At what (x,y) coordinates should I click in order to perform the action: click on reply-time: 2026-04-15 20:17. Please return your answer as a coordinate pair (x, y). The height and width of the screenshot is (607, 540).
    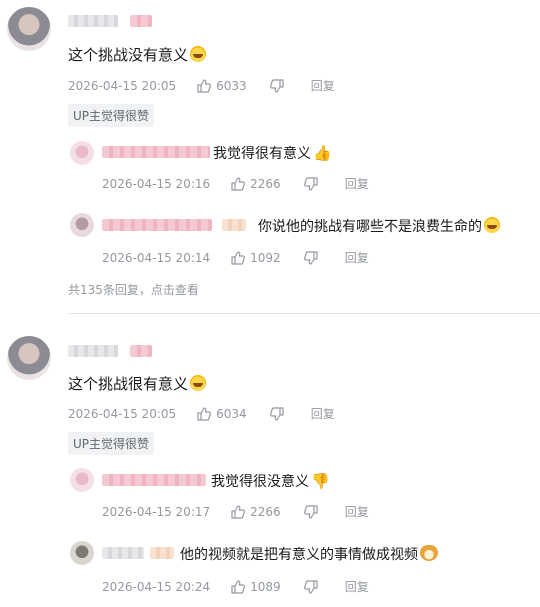
    Looking at the image, I should click on (156, 511).